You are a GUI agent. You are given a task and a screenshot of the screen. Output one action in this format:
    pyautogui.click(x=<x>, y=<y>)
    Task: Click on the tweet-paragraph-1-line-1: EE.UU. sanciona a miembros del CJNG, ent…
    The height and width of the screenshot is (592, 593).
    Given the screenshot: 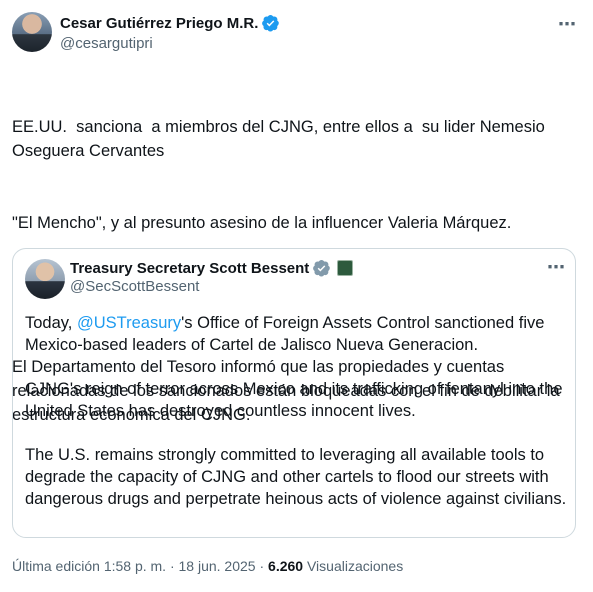 What is the action you would take?
    pyautogui.click(x=281, y=139)
    